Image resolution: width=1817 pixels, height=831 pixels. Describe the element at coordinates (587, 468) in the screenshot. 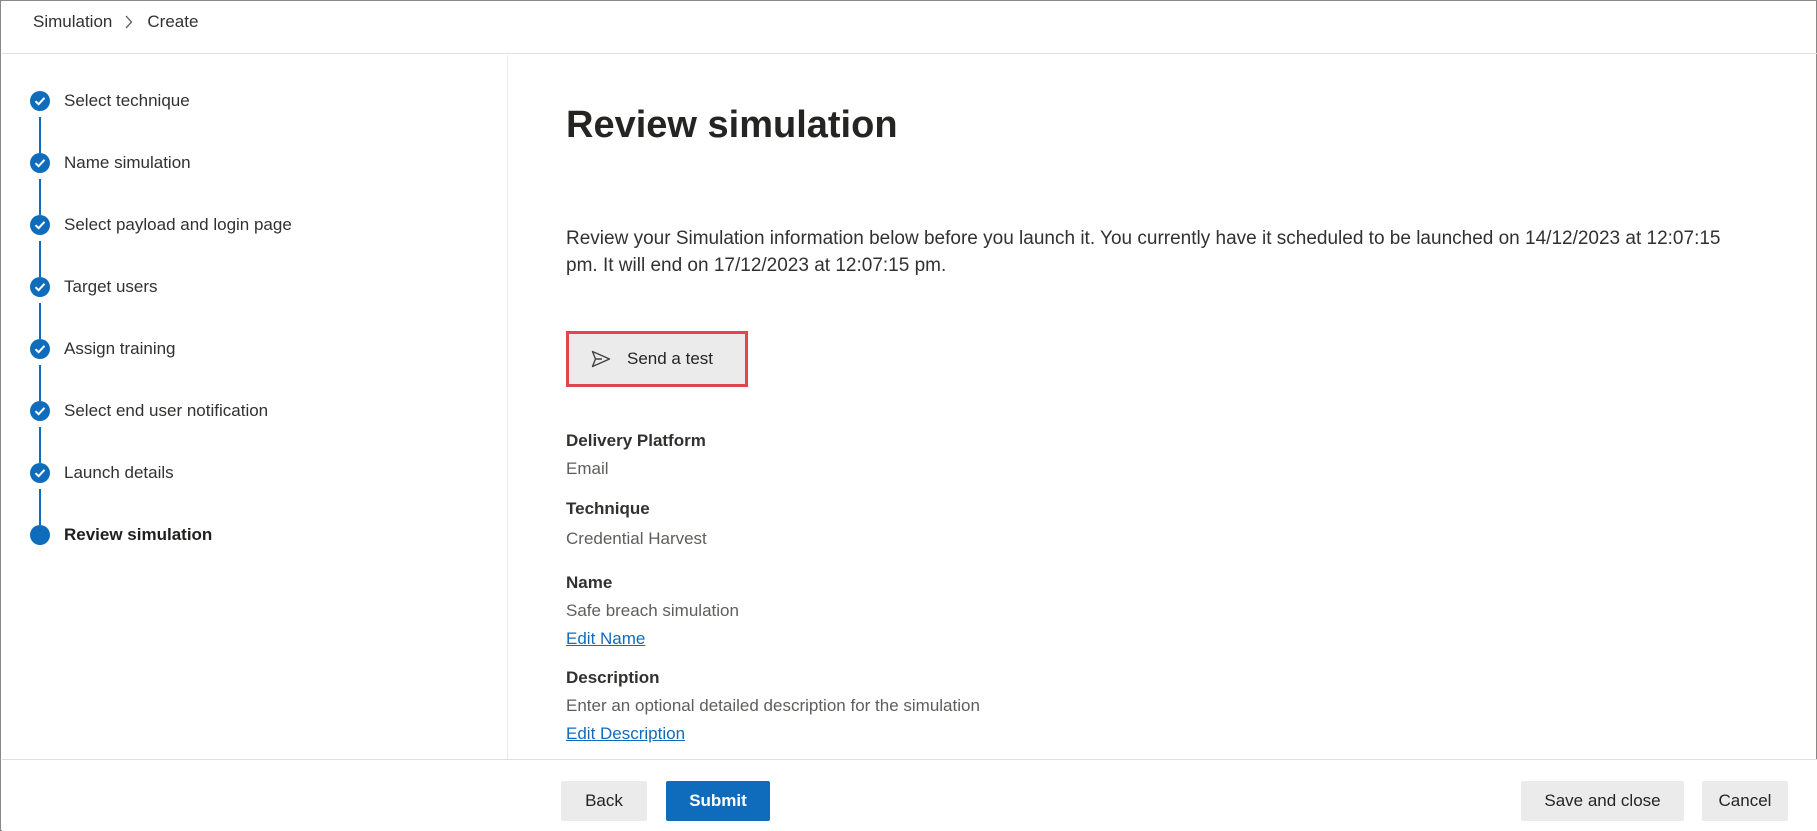

I see `delivery-platform-value: Email` at that location.